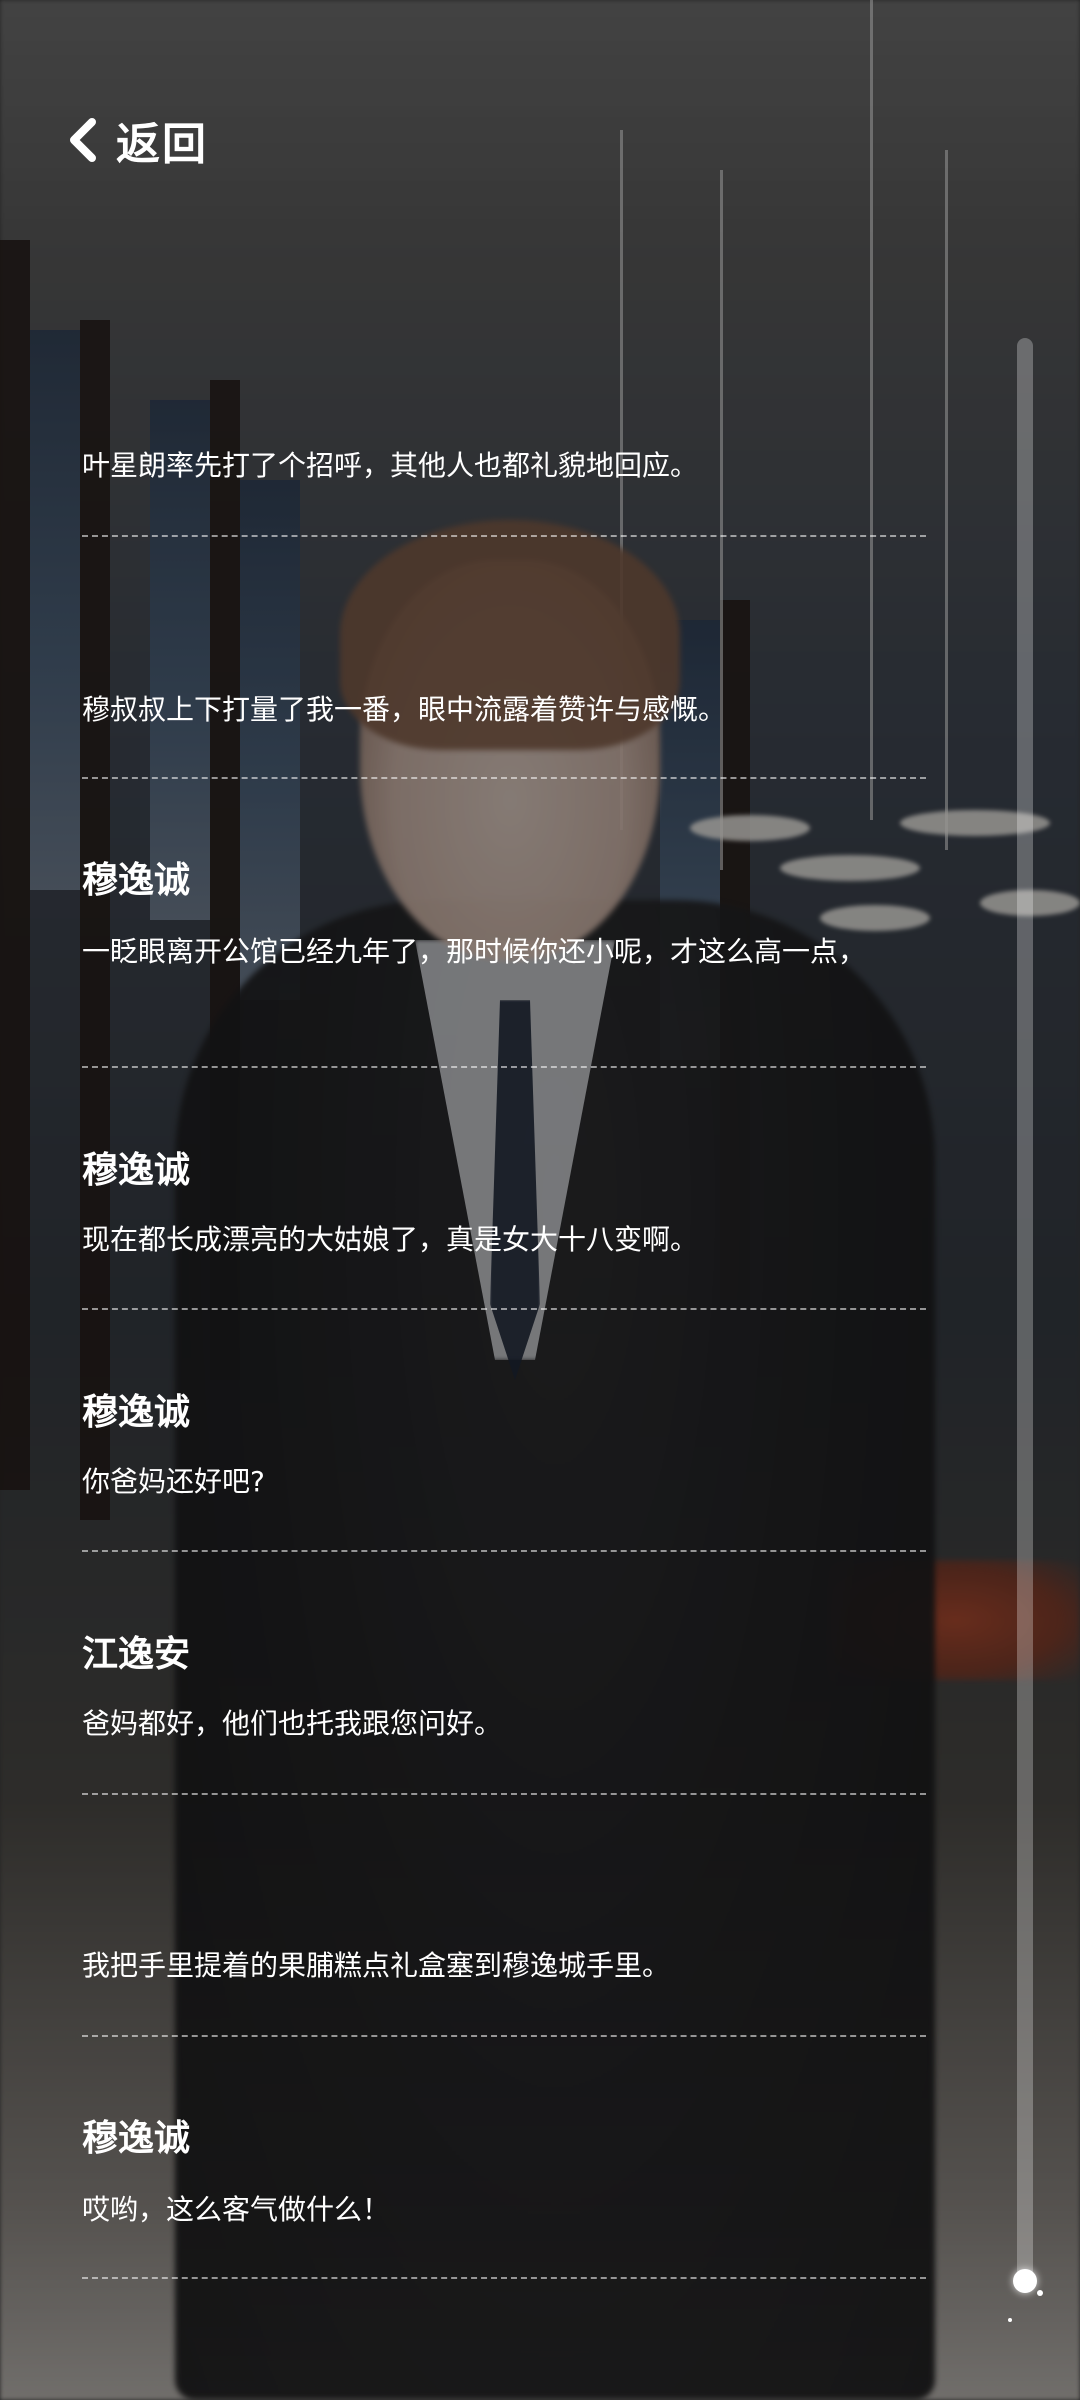 The width and height of the screenshot is (1080, 2400). I want to click on scrollbar-track, so click(1025, 1315).